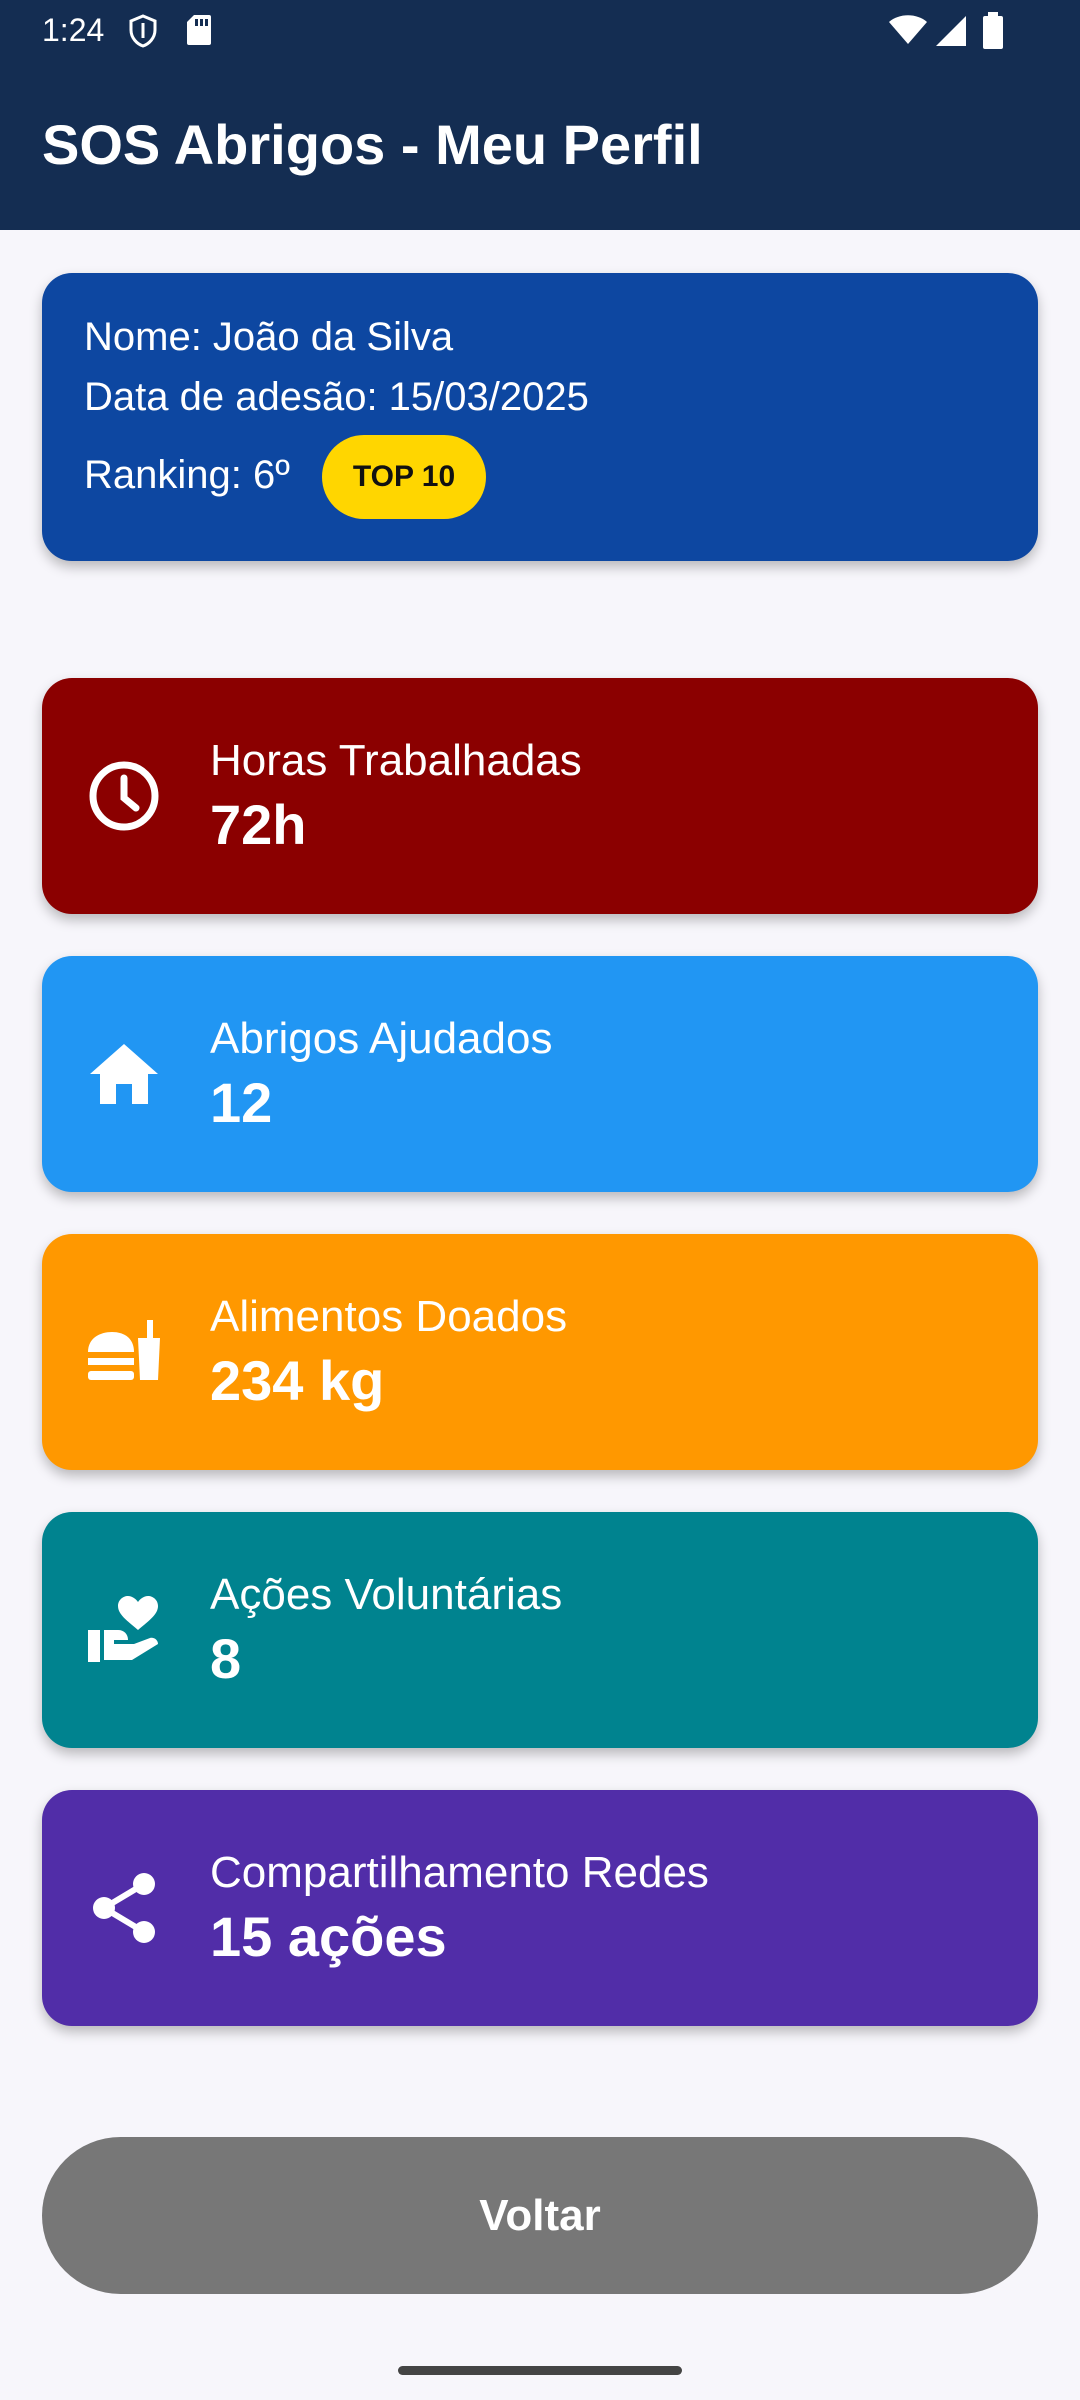  I want to click on stat-value: 12, so click(241, 1102).